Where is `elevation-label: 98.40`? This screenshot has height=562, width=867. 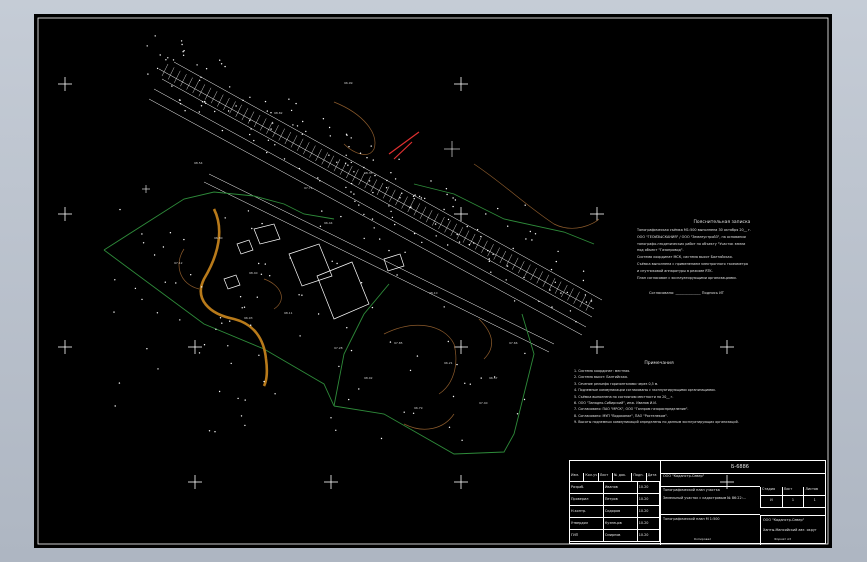 elevation-label: 98.40 is located at coordinates (253, 273).